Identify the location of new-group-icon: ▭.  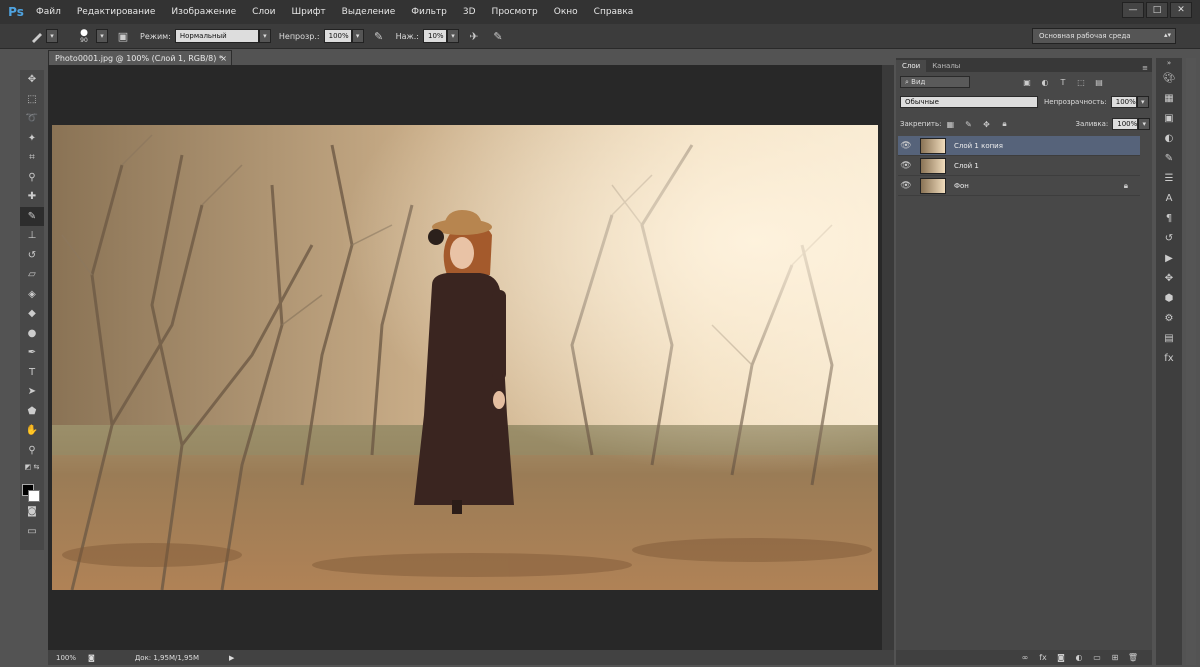
(1097, 657).